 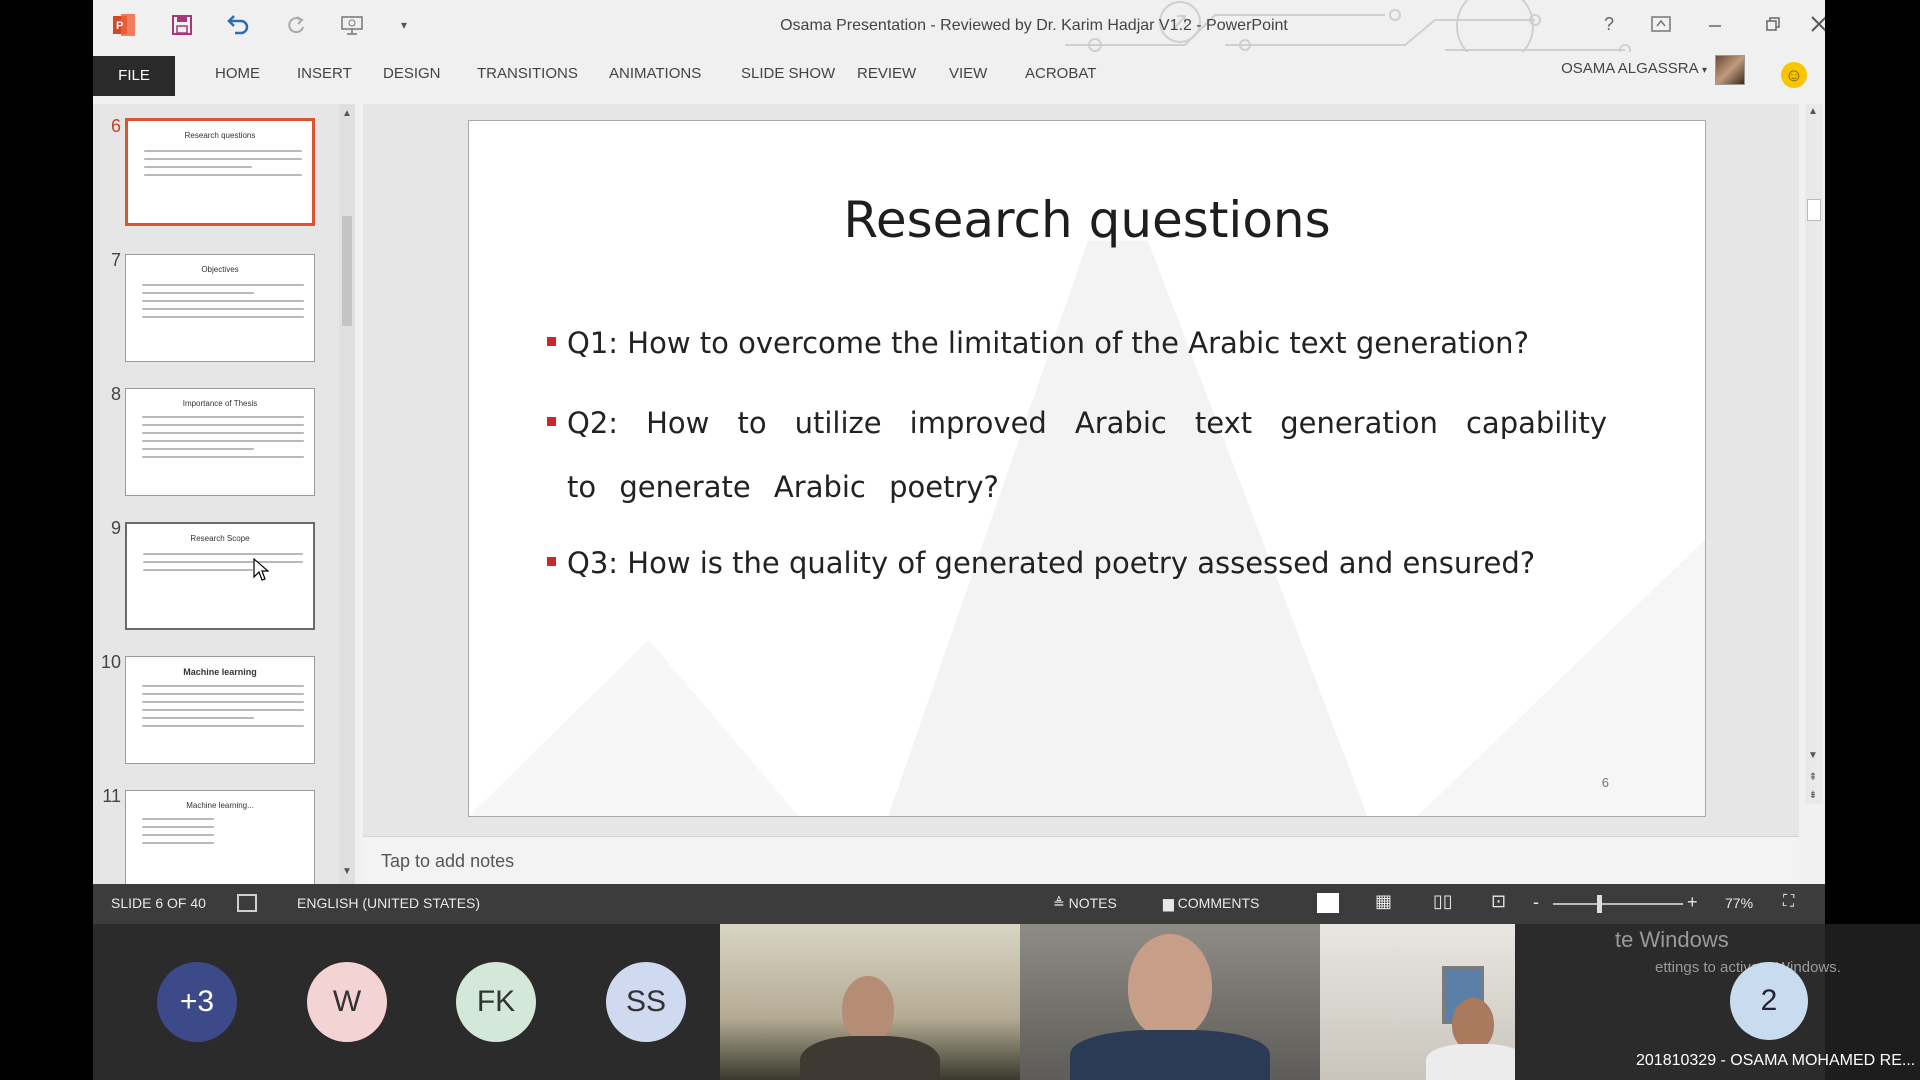 What do you see at coordinates (347, 494) in the screenshot?
I see `thumbnail-scrollbar: ▲ ▼` at bounding box center [347, 494].